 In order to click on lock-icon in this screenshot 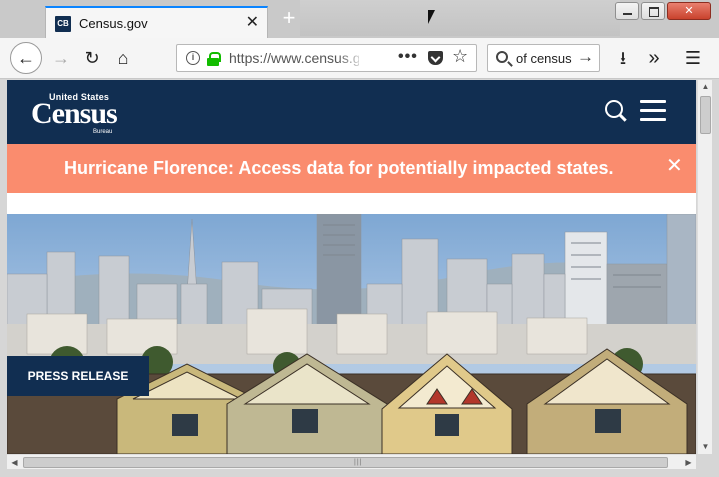, I will do `click(214, 59)`.